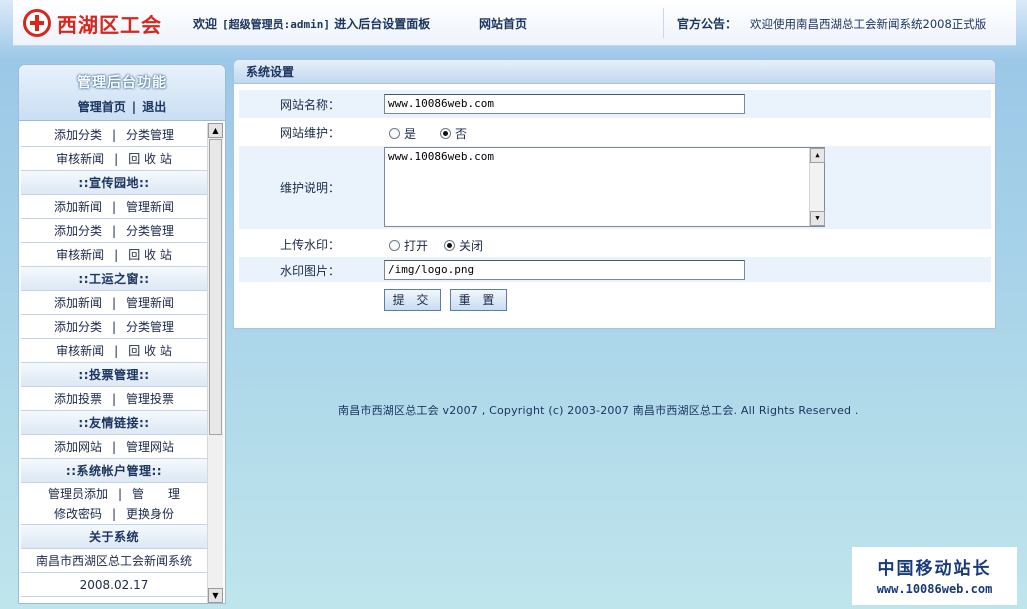  I want to click on watermark-image-input: /img/logo.png, so click(564, 270).